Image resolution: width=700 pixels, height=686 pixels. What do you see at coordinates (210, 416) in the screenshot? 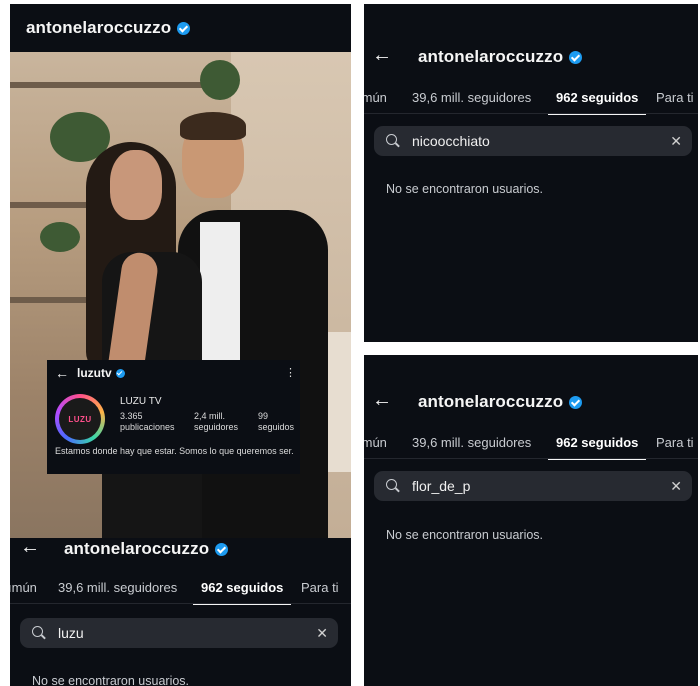
I see `followers-count: 2,4 mill.` at bounding box center [210, 416].